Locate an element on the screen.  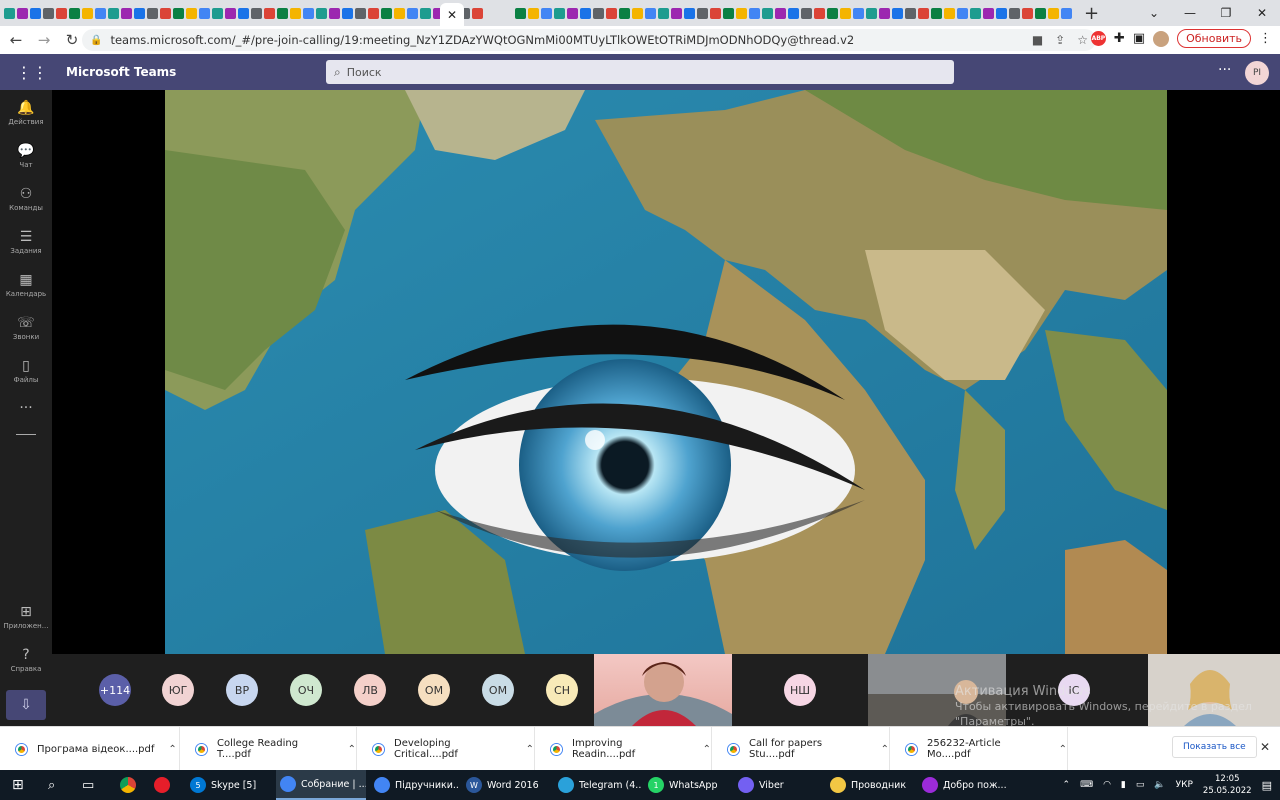
clock: 12:05 25.05.2022 is located at coordinates (1227, 785).